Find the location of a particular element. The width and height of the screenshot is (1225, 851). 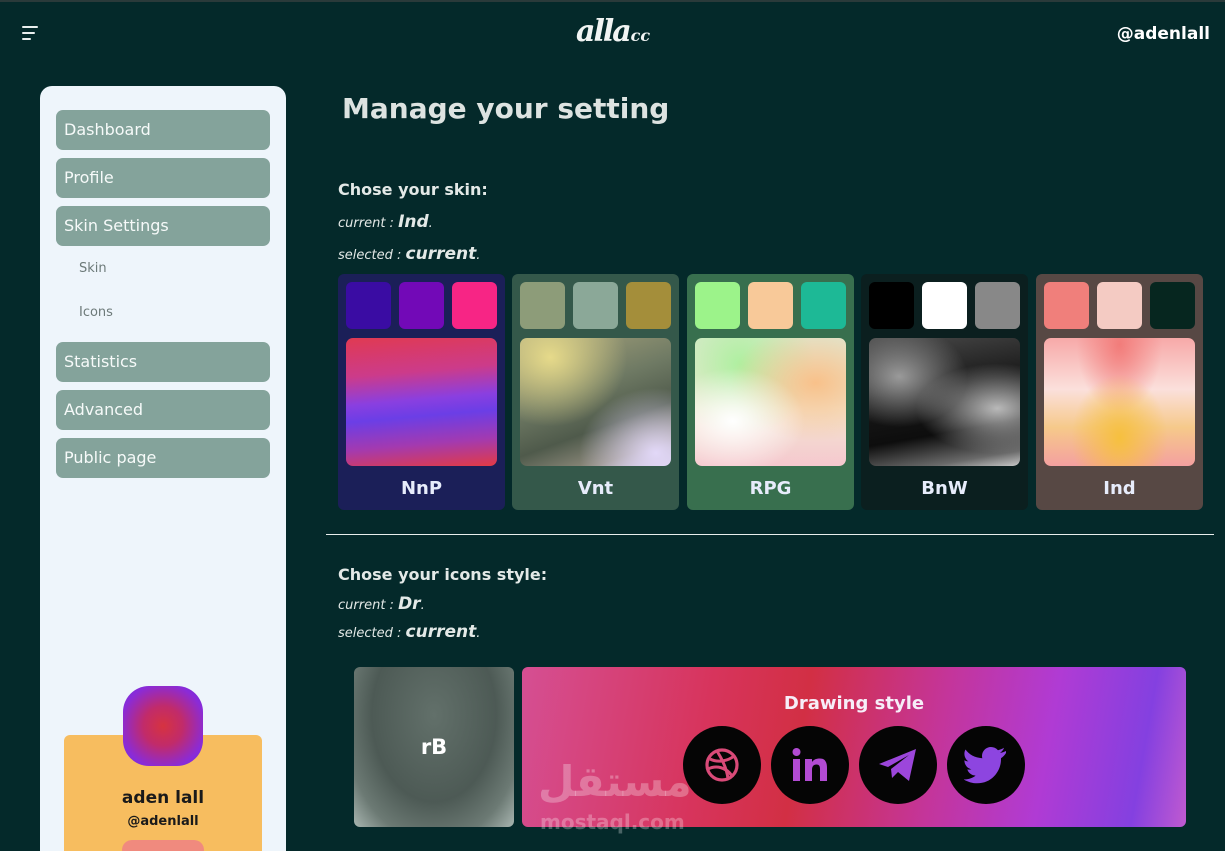

icons-section-title: Chose your icons style: is located at coordinates (443, 574).